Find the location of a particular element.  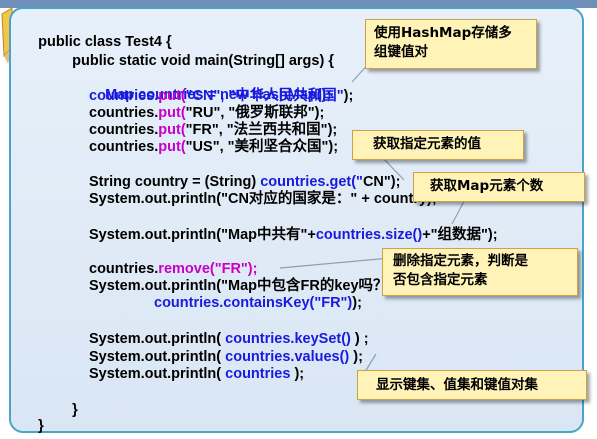

code-line-close-class: } is located at coordinates (41, 426).